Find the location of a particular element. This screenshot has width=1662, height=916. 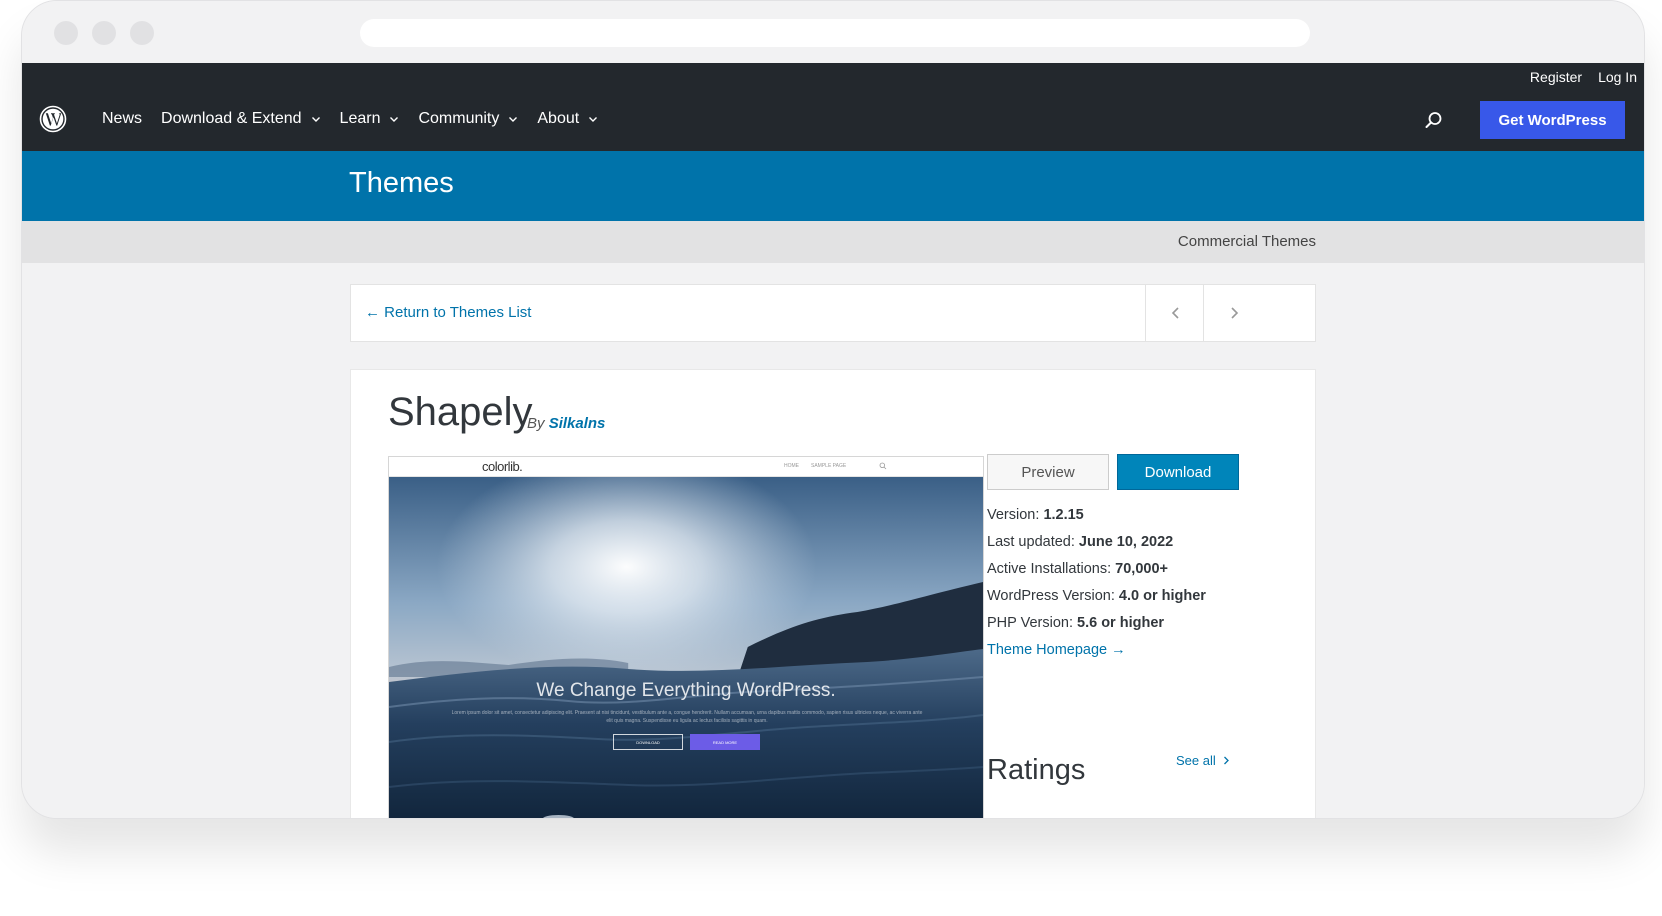

nav-item-label: Community is located at coordinates (459, 118).